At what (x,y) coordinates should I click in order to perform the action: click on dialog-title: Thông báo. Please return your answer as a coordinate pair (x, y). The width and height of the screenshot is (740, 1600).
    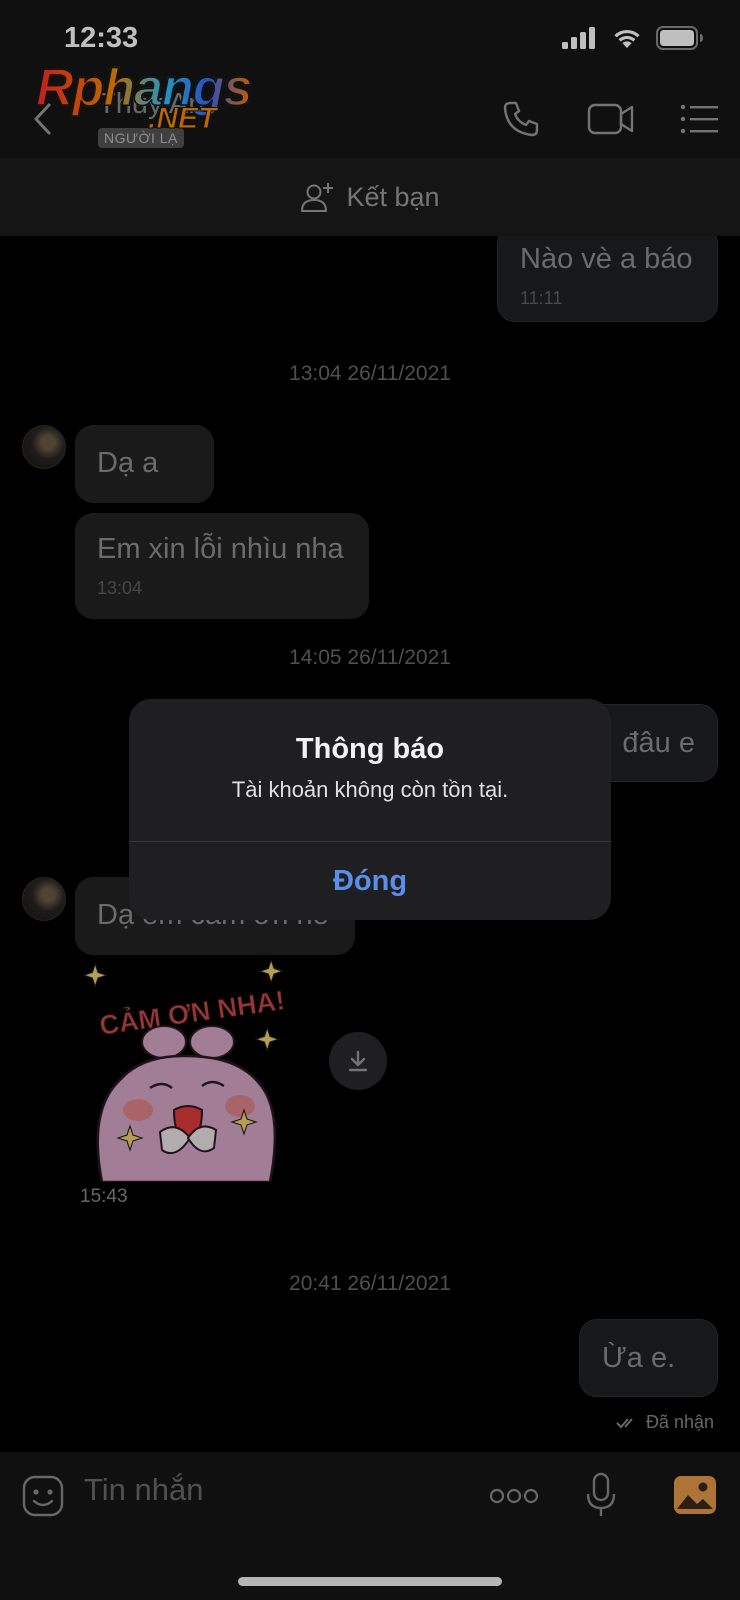
    Looking at the image, I should click on (370, 749).